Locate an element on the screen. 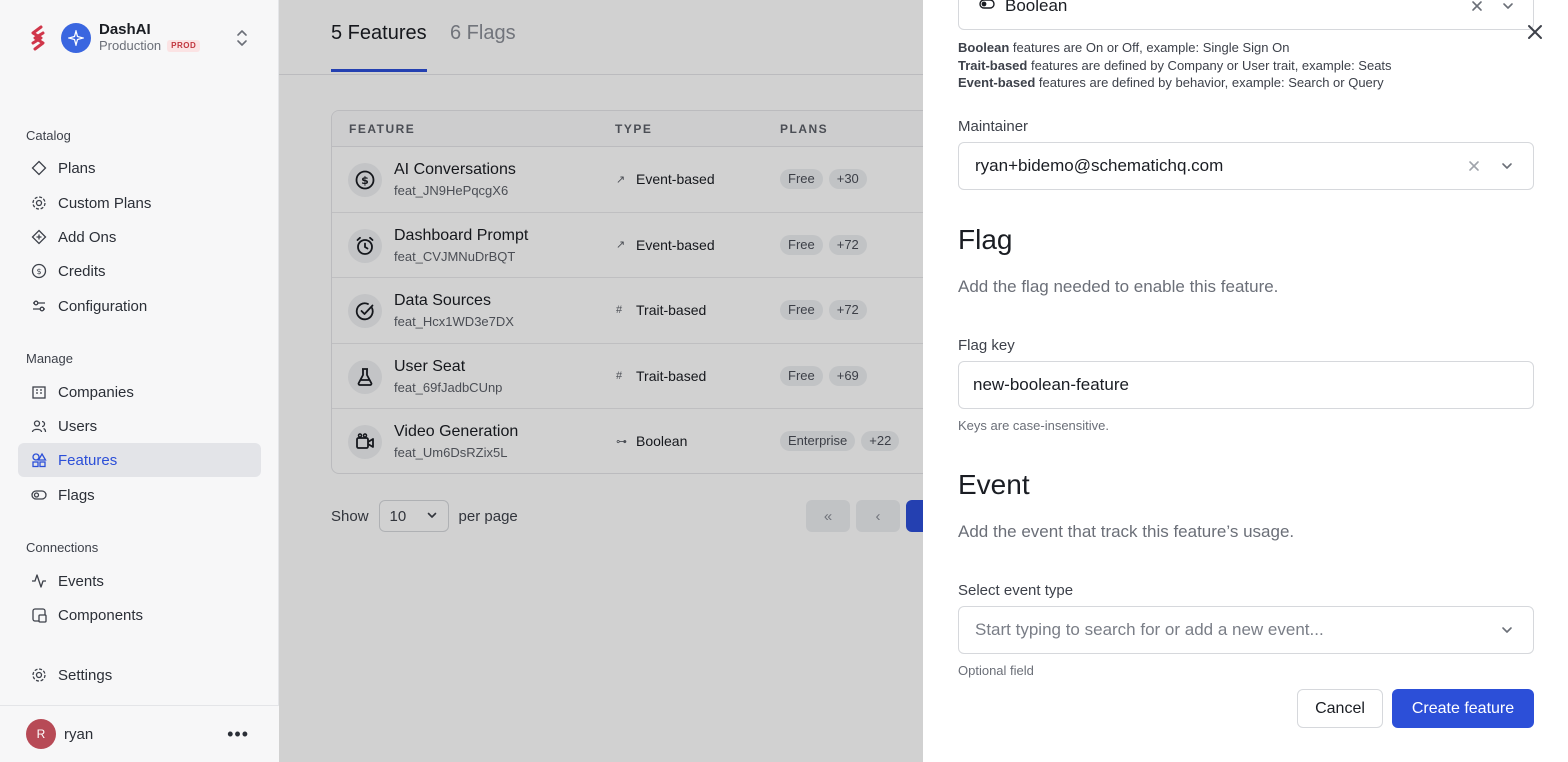  event-section-heading: Event is located at coordinates (994, 484).